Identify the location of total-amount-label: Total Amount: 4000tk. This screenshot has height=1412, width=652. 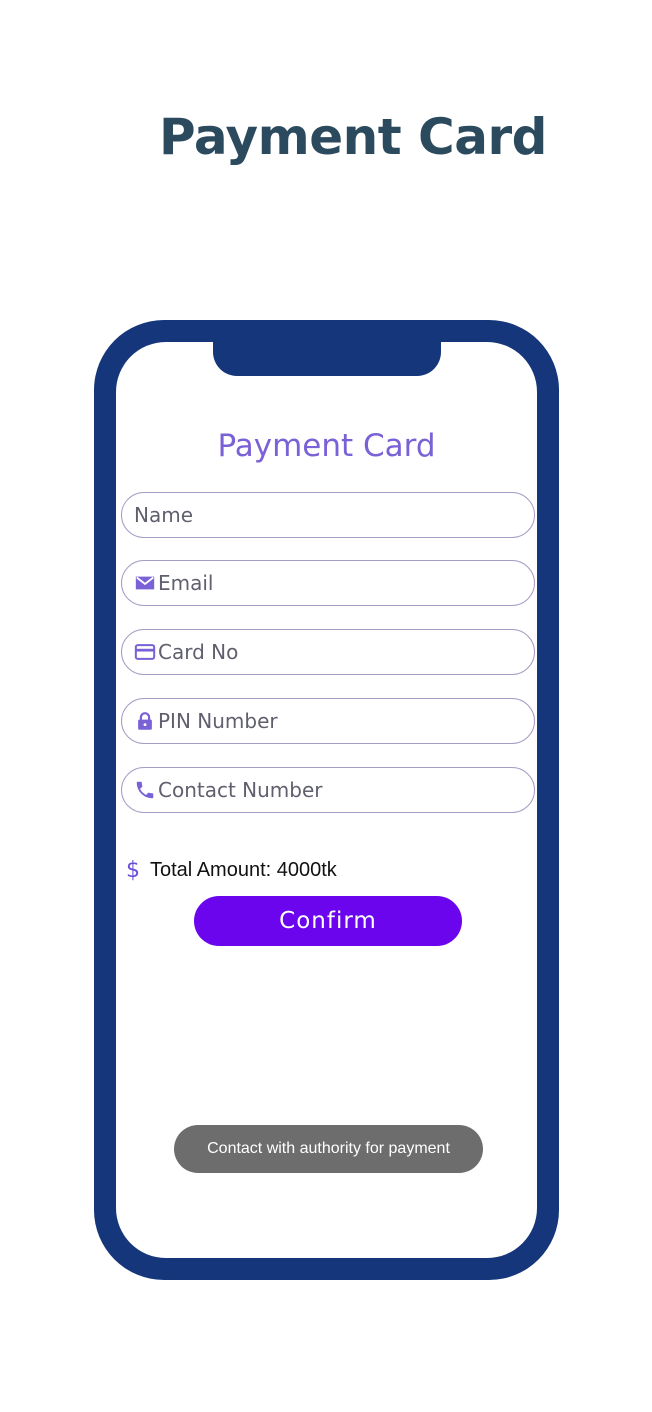
(243, 870).